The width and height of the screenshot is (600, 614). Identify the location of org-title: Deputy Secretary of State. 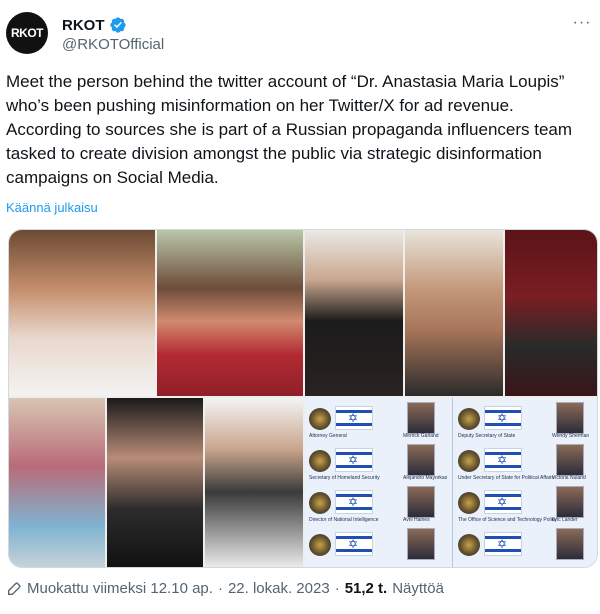
(487, 436).